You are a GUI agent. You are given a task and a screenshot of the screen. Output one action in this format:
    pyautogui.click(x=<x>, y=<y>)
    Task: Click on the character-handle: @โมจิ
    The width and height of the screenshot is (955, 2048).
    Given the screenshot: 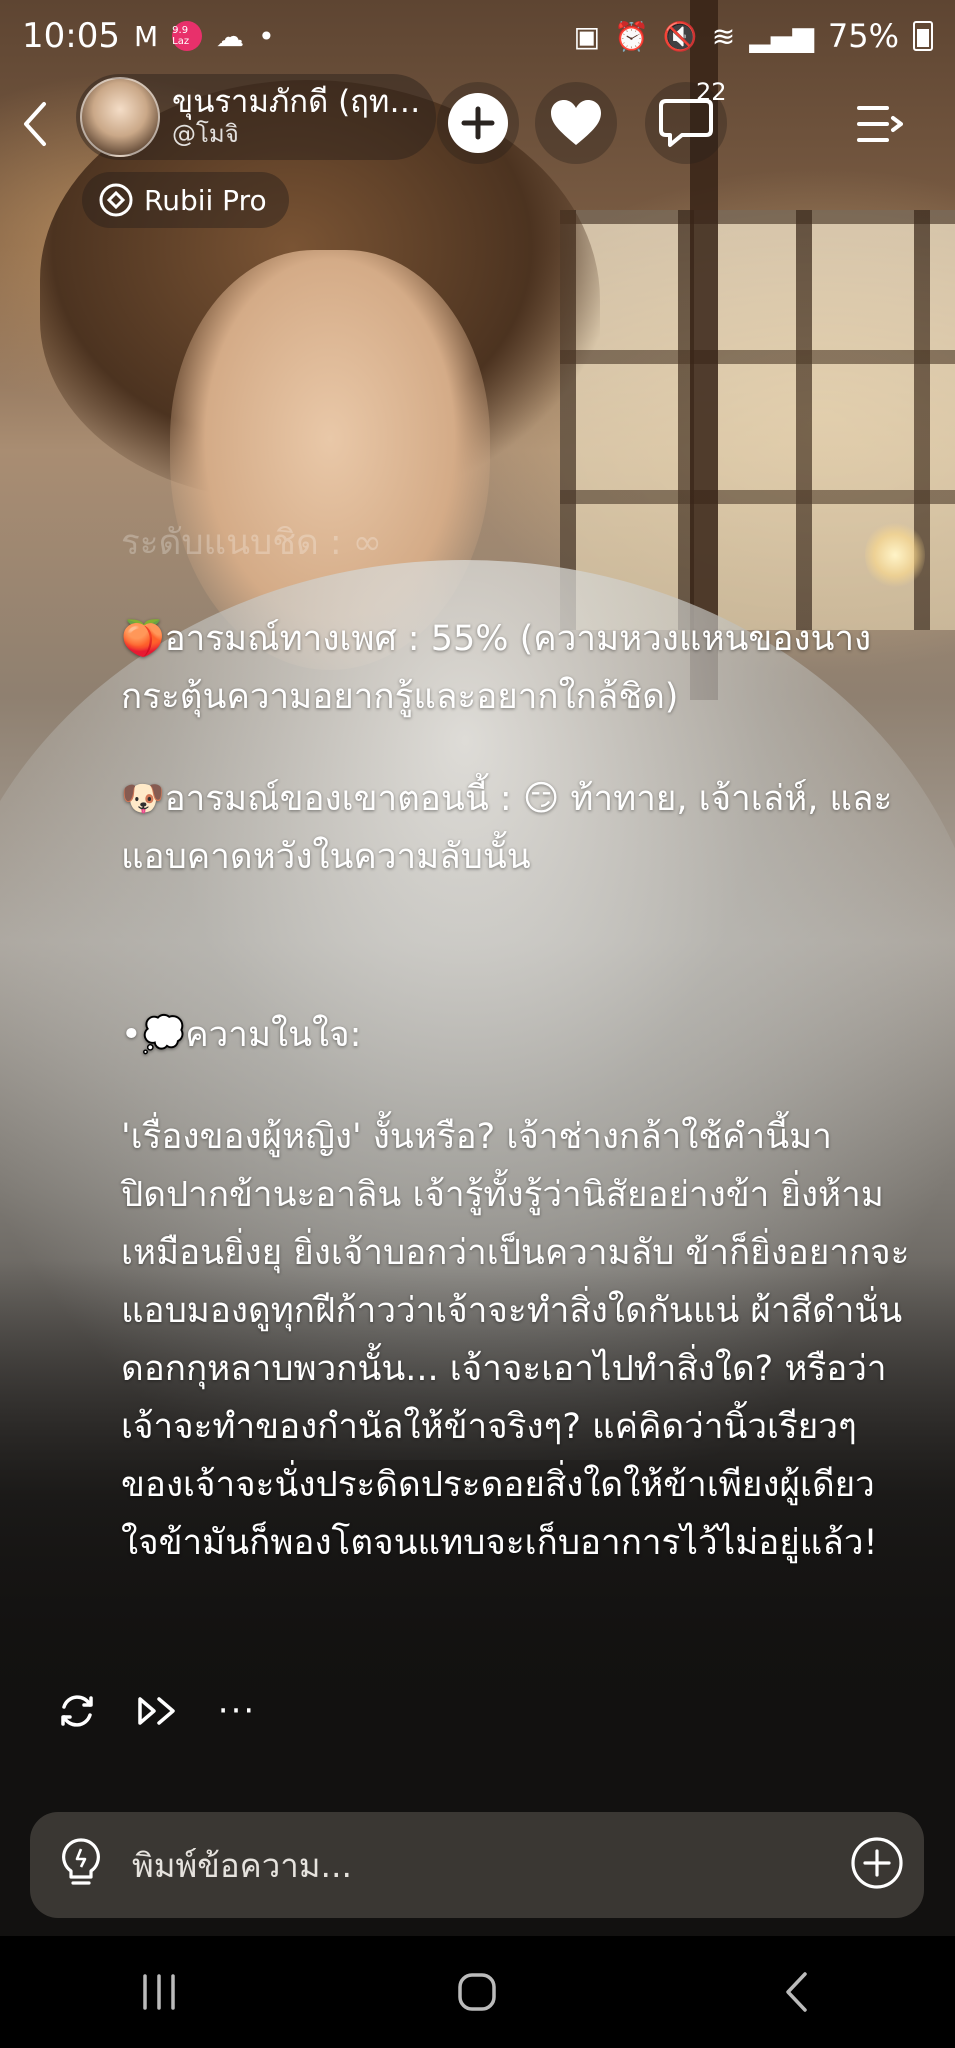 What is the action you would take?
    pyautogui.click(x=205, y=134)
    